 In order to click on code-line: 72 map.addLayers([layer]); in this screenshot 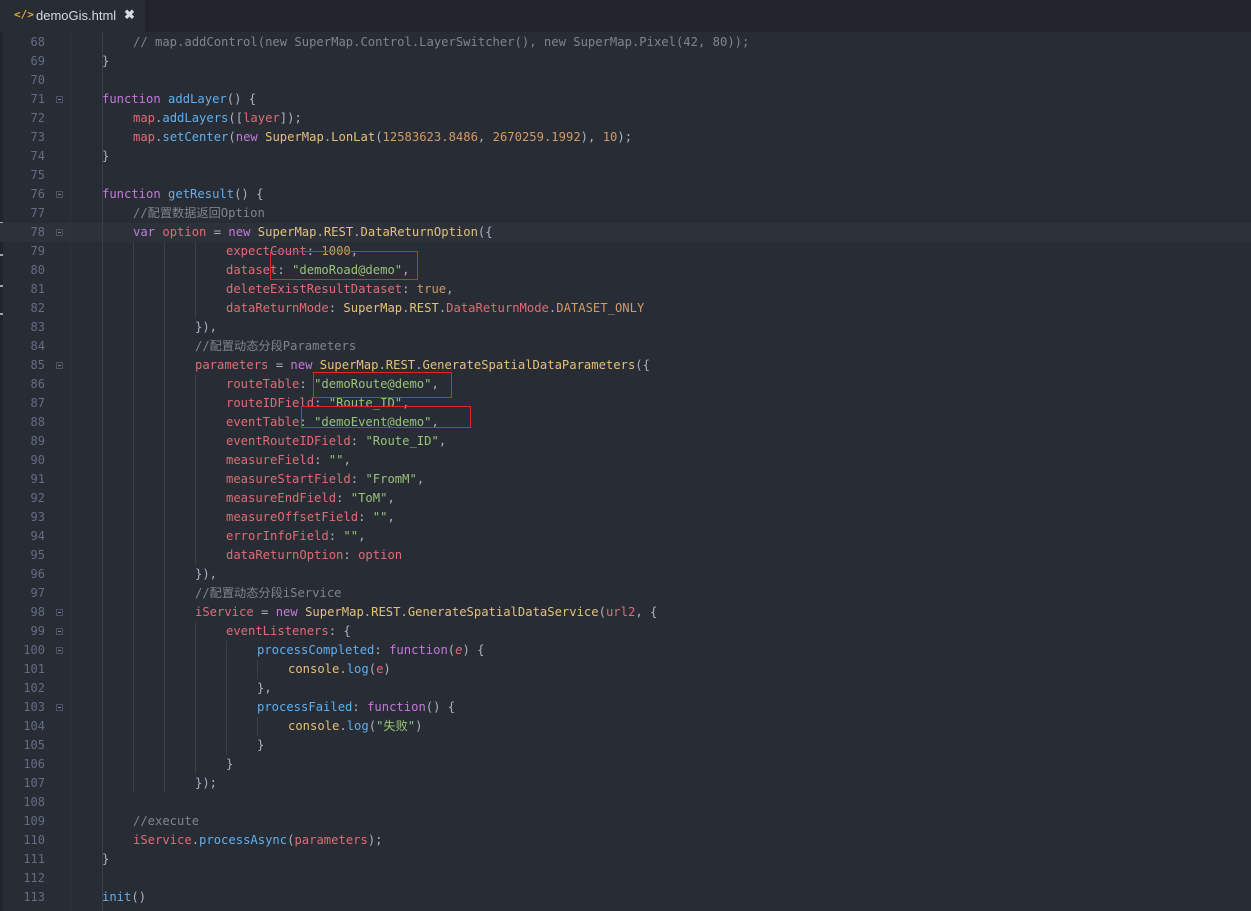, I will do `click(625, 118)`.